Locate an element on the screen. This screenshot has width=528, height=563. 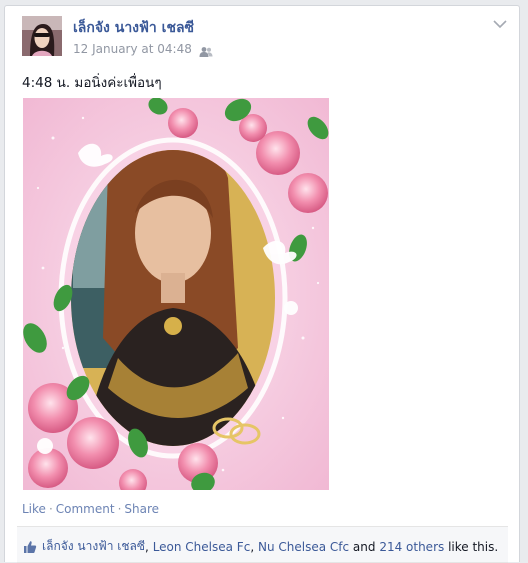
author-name-link: เล็กจัง นางฟ้า เชลซี is located at coordinates (133, 28).